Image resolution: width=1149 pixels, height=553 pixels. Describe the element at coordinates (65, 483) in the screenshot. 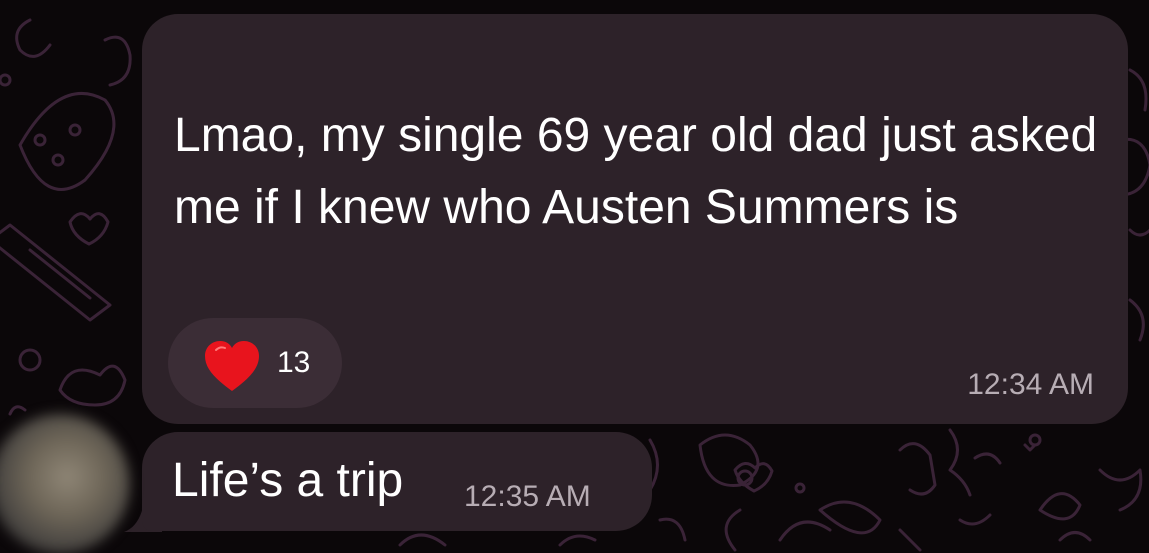

I see `avatar` at that location.